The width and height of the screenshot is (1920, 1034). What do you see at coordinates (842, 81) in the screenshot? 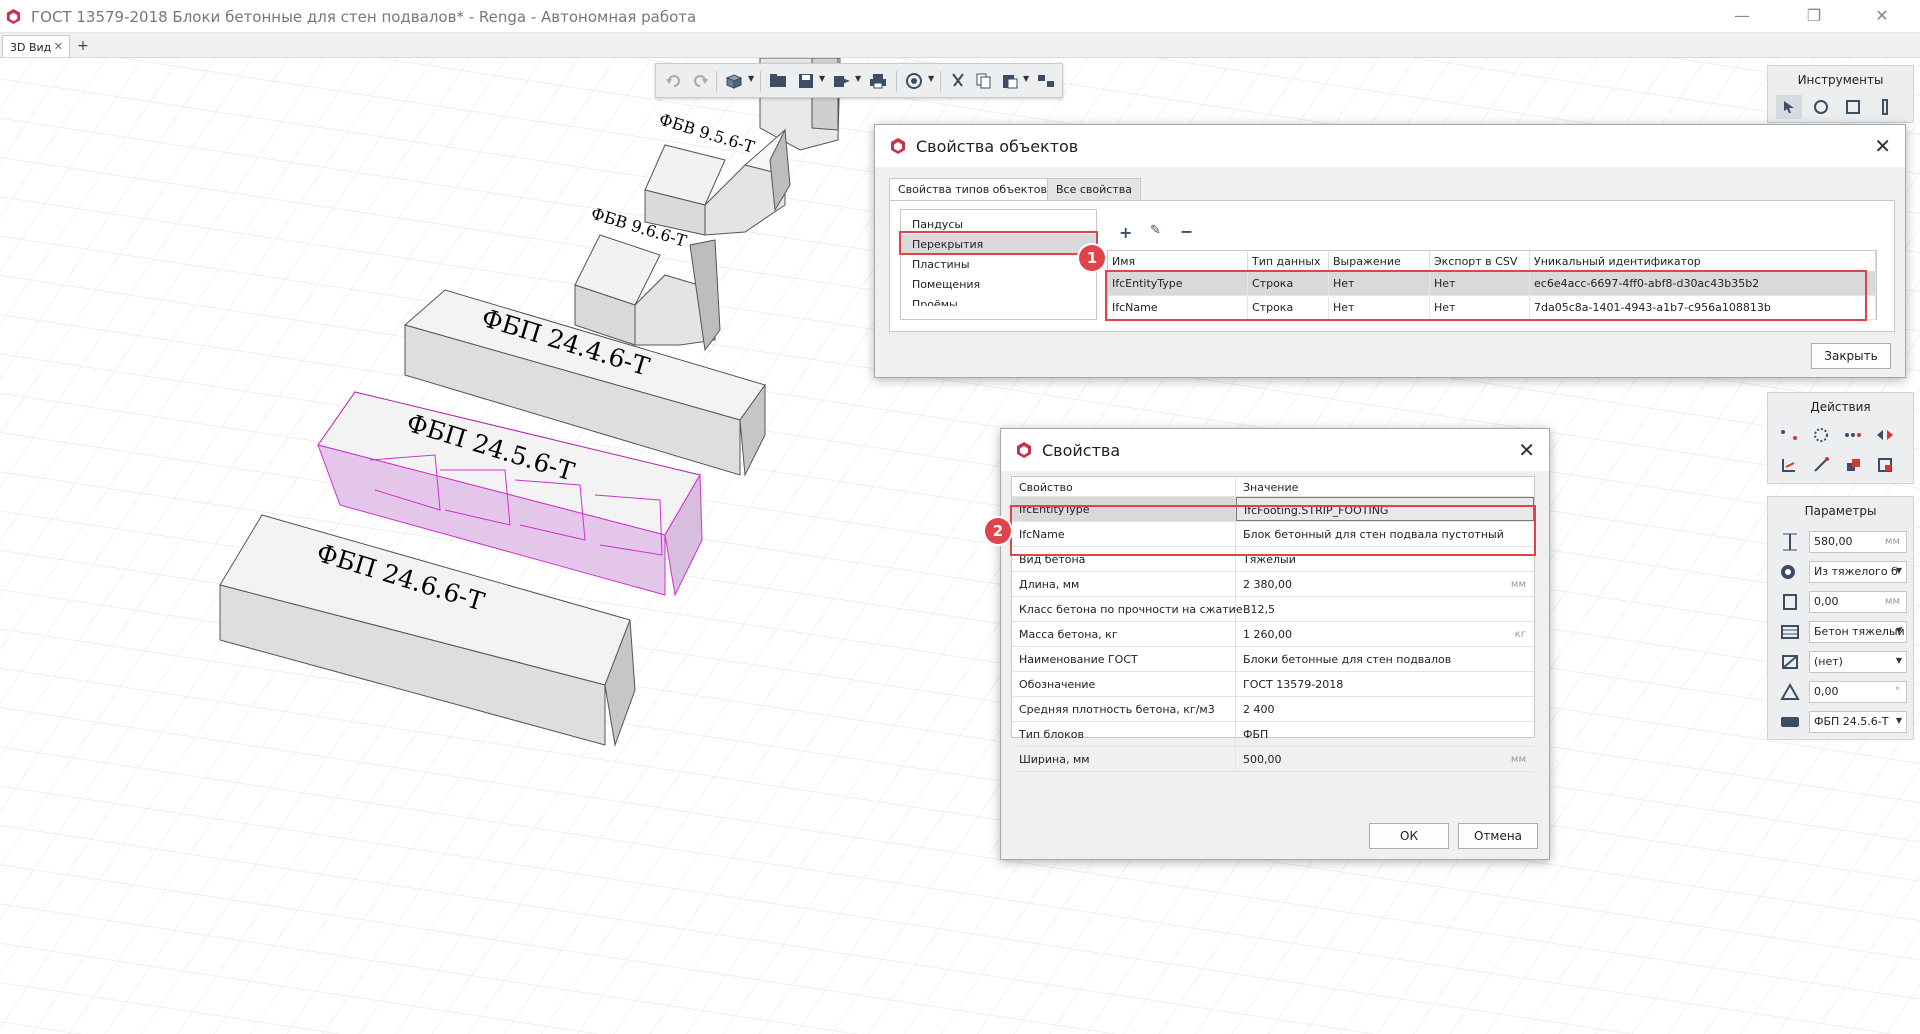
I see `export-icon` at bounding box center [842, 81].